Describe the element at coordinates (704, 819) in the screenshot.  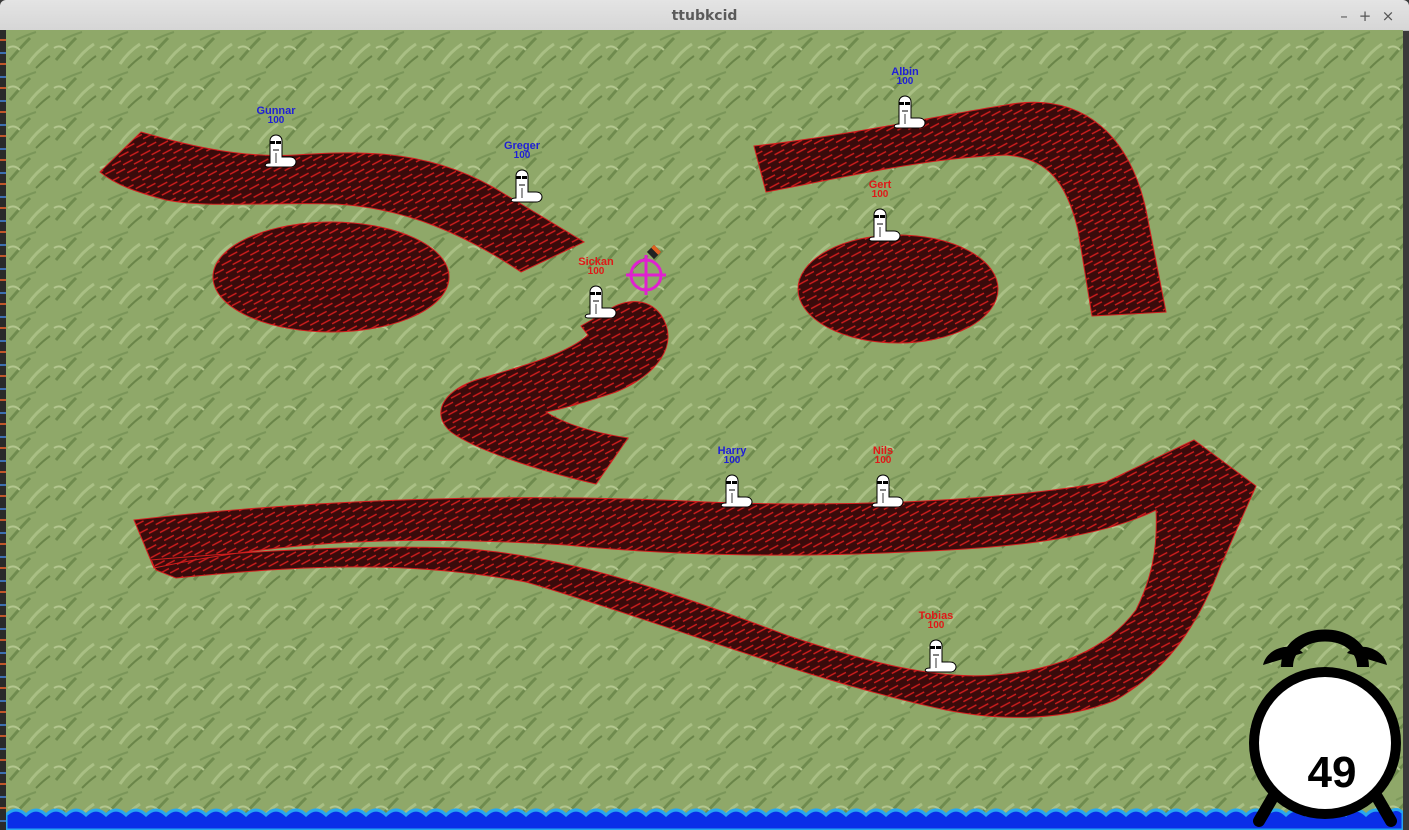
I see `water` at that location.